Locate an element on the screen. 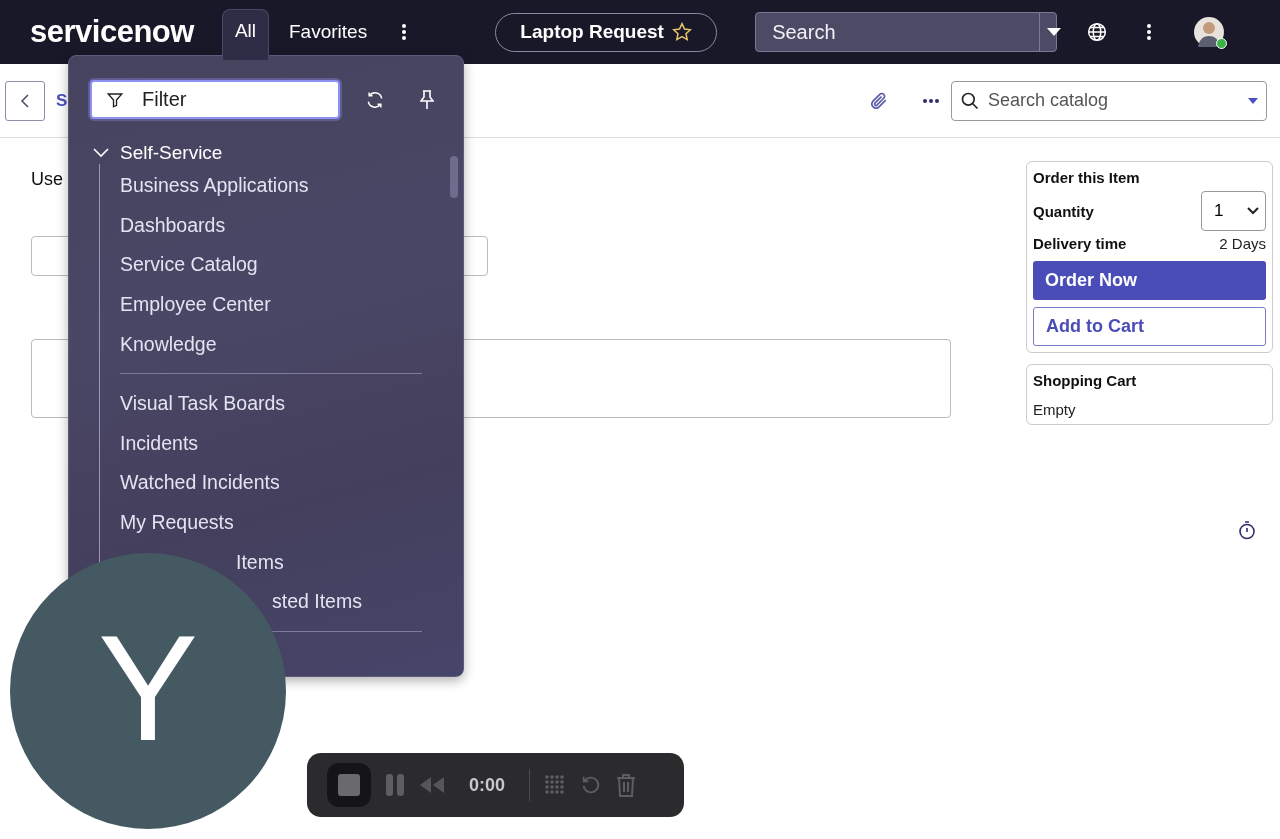 This screenshot has height=839, width=1280. menu-item: Business Applications is located at coordinates (214, 185).